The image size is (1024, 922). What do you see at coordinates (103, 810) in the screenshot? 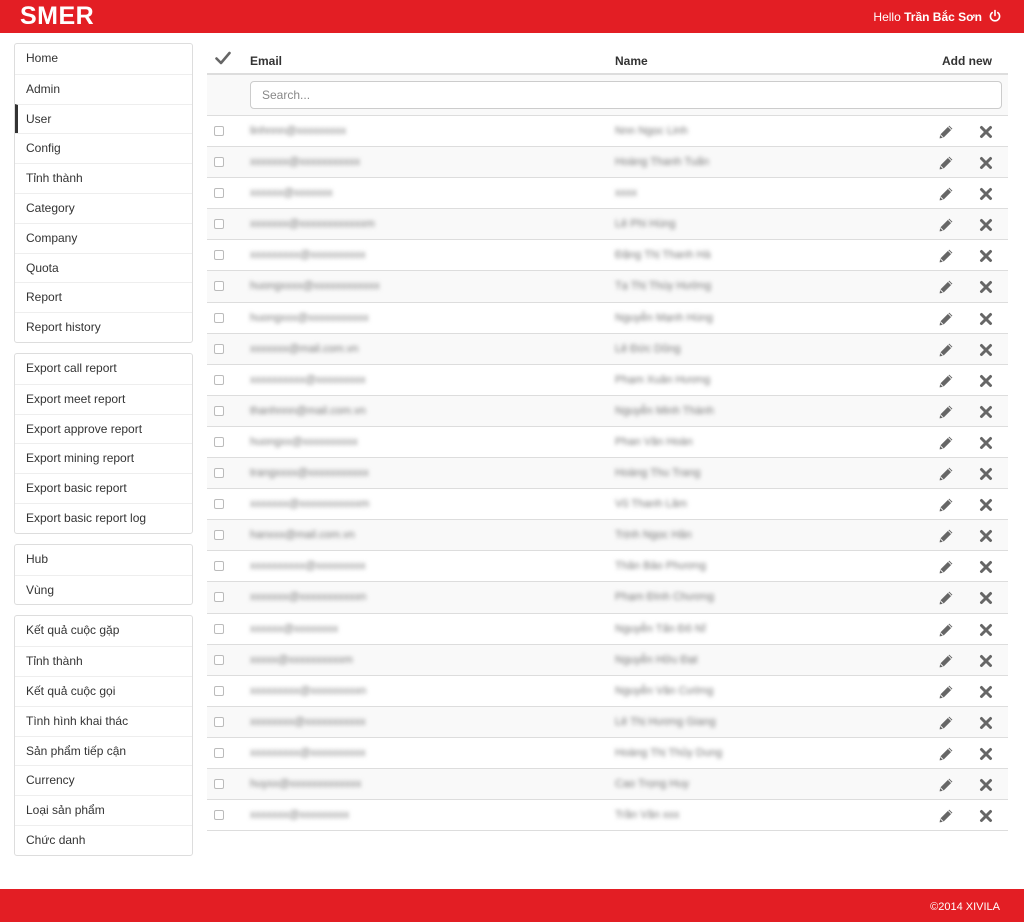
I see `sidebar-item-loai-san-pham: Loại sản phẩm` at bounding box center [103, 810].